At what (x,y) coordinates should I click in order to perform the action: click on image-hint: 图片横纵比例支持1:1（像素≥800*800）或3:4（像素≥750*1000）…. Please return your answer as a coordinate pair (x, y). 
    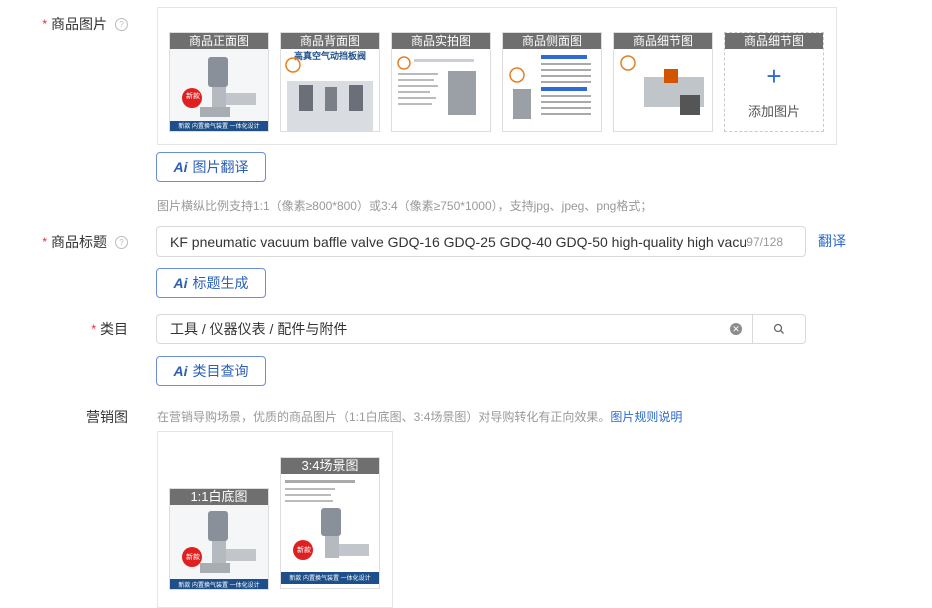
    Looking at the image, I should click on (405, 206).